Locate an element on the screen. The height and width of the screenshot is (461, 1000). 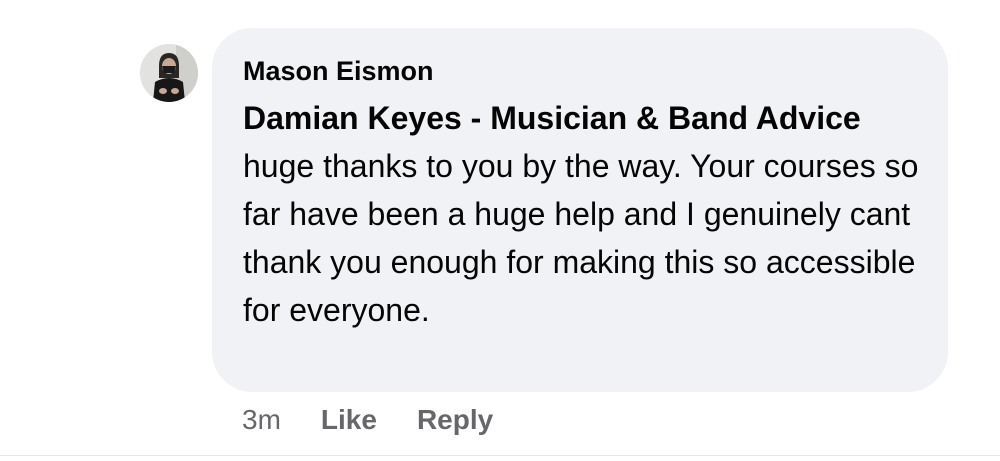
reply-button: Reply is located at coordinates (455, 420).